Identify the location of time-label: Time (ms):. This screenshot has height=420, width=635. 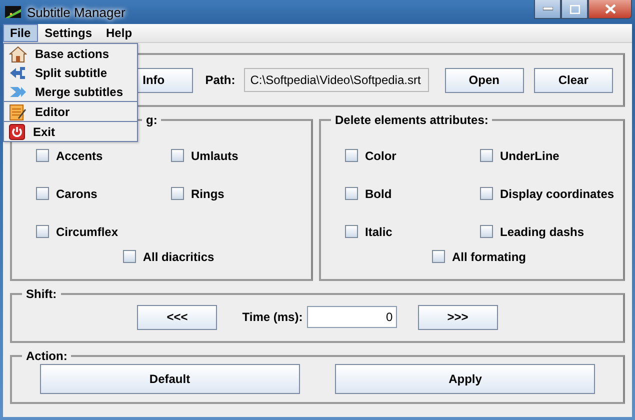
(272, 317).